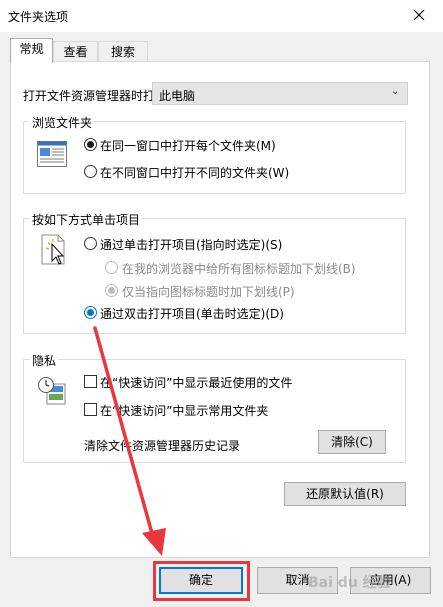  I want to click on radio-same-window, so click(90, 144).